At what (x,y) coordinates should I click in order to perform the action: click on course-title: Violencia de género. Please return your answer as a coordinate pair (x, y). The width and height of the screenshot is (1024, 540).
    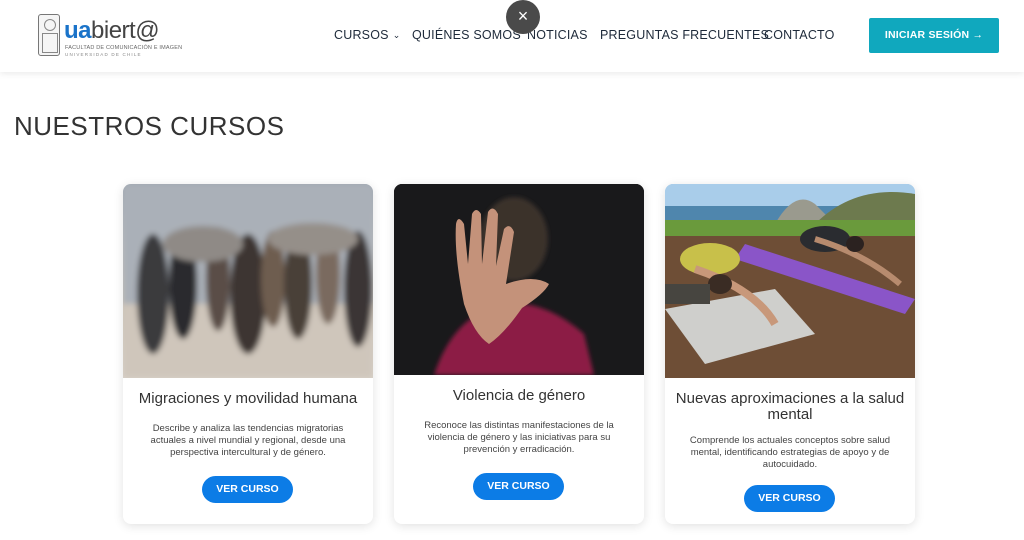
    Looking at the image, I should click on (519, 395).